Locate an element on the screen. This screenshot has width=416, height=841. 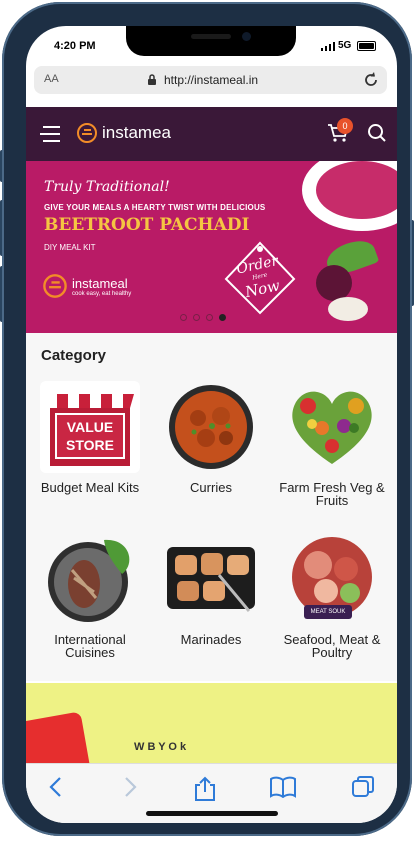
veg-heart-icon is located at coordinates (332, 427).